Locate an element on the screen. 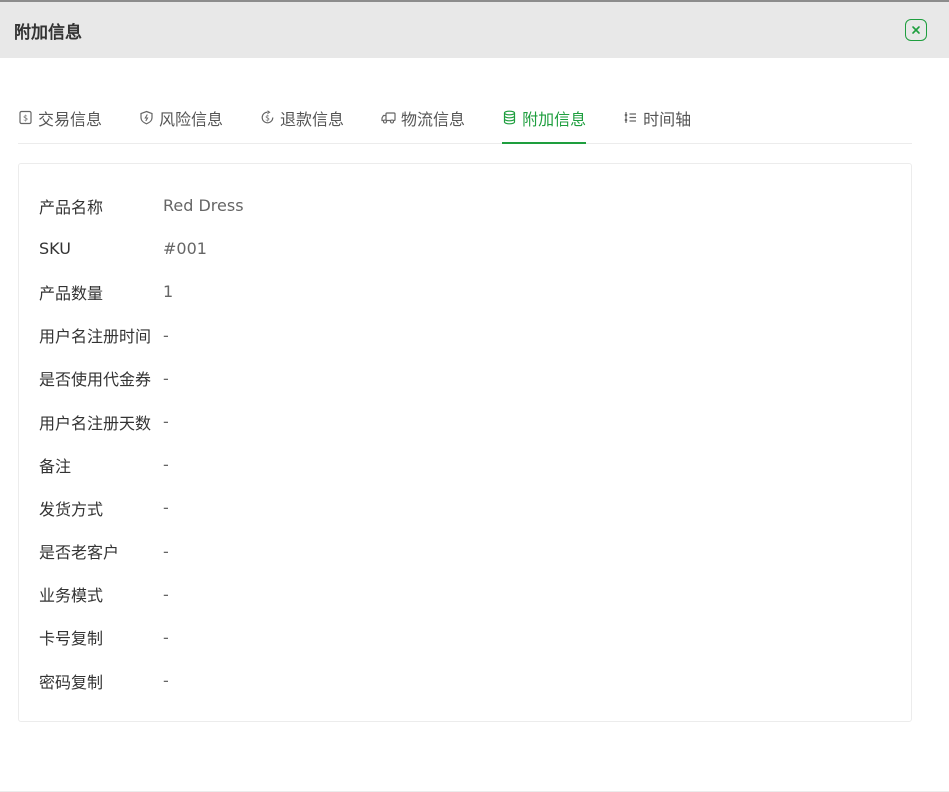  close-icon is located at coordinates (916, 30).